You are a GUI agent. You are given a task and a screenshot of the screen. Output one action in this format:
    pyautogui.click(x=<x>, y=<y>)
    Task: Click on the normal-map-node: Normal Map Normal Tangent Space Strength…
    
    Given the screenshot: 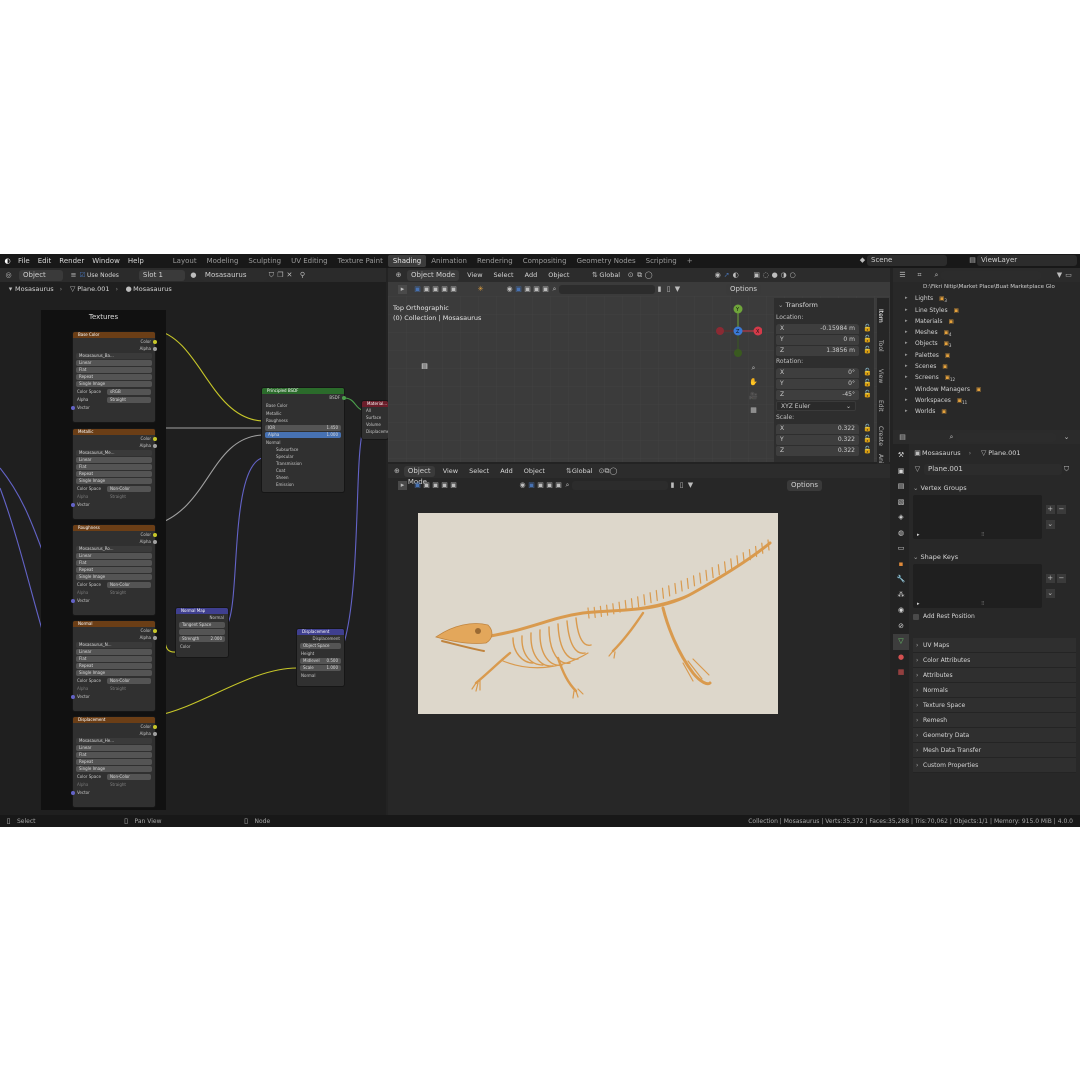 What is the action you would take?
    pyautogui.click(x=202, y=632)
    